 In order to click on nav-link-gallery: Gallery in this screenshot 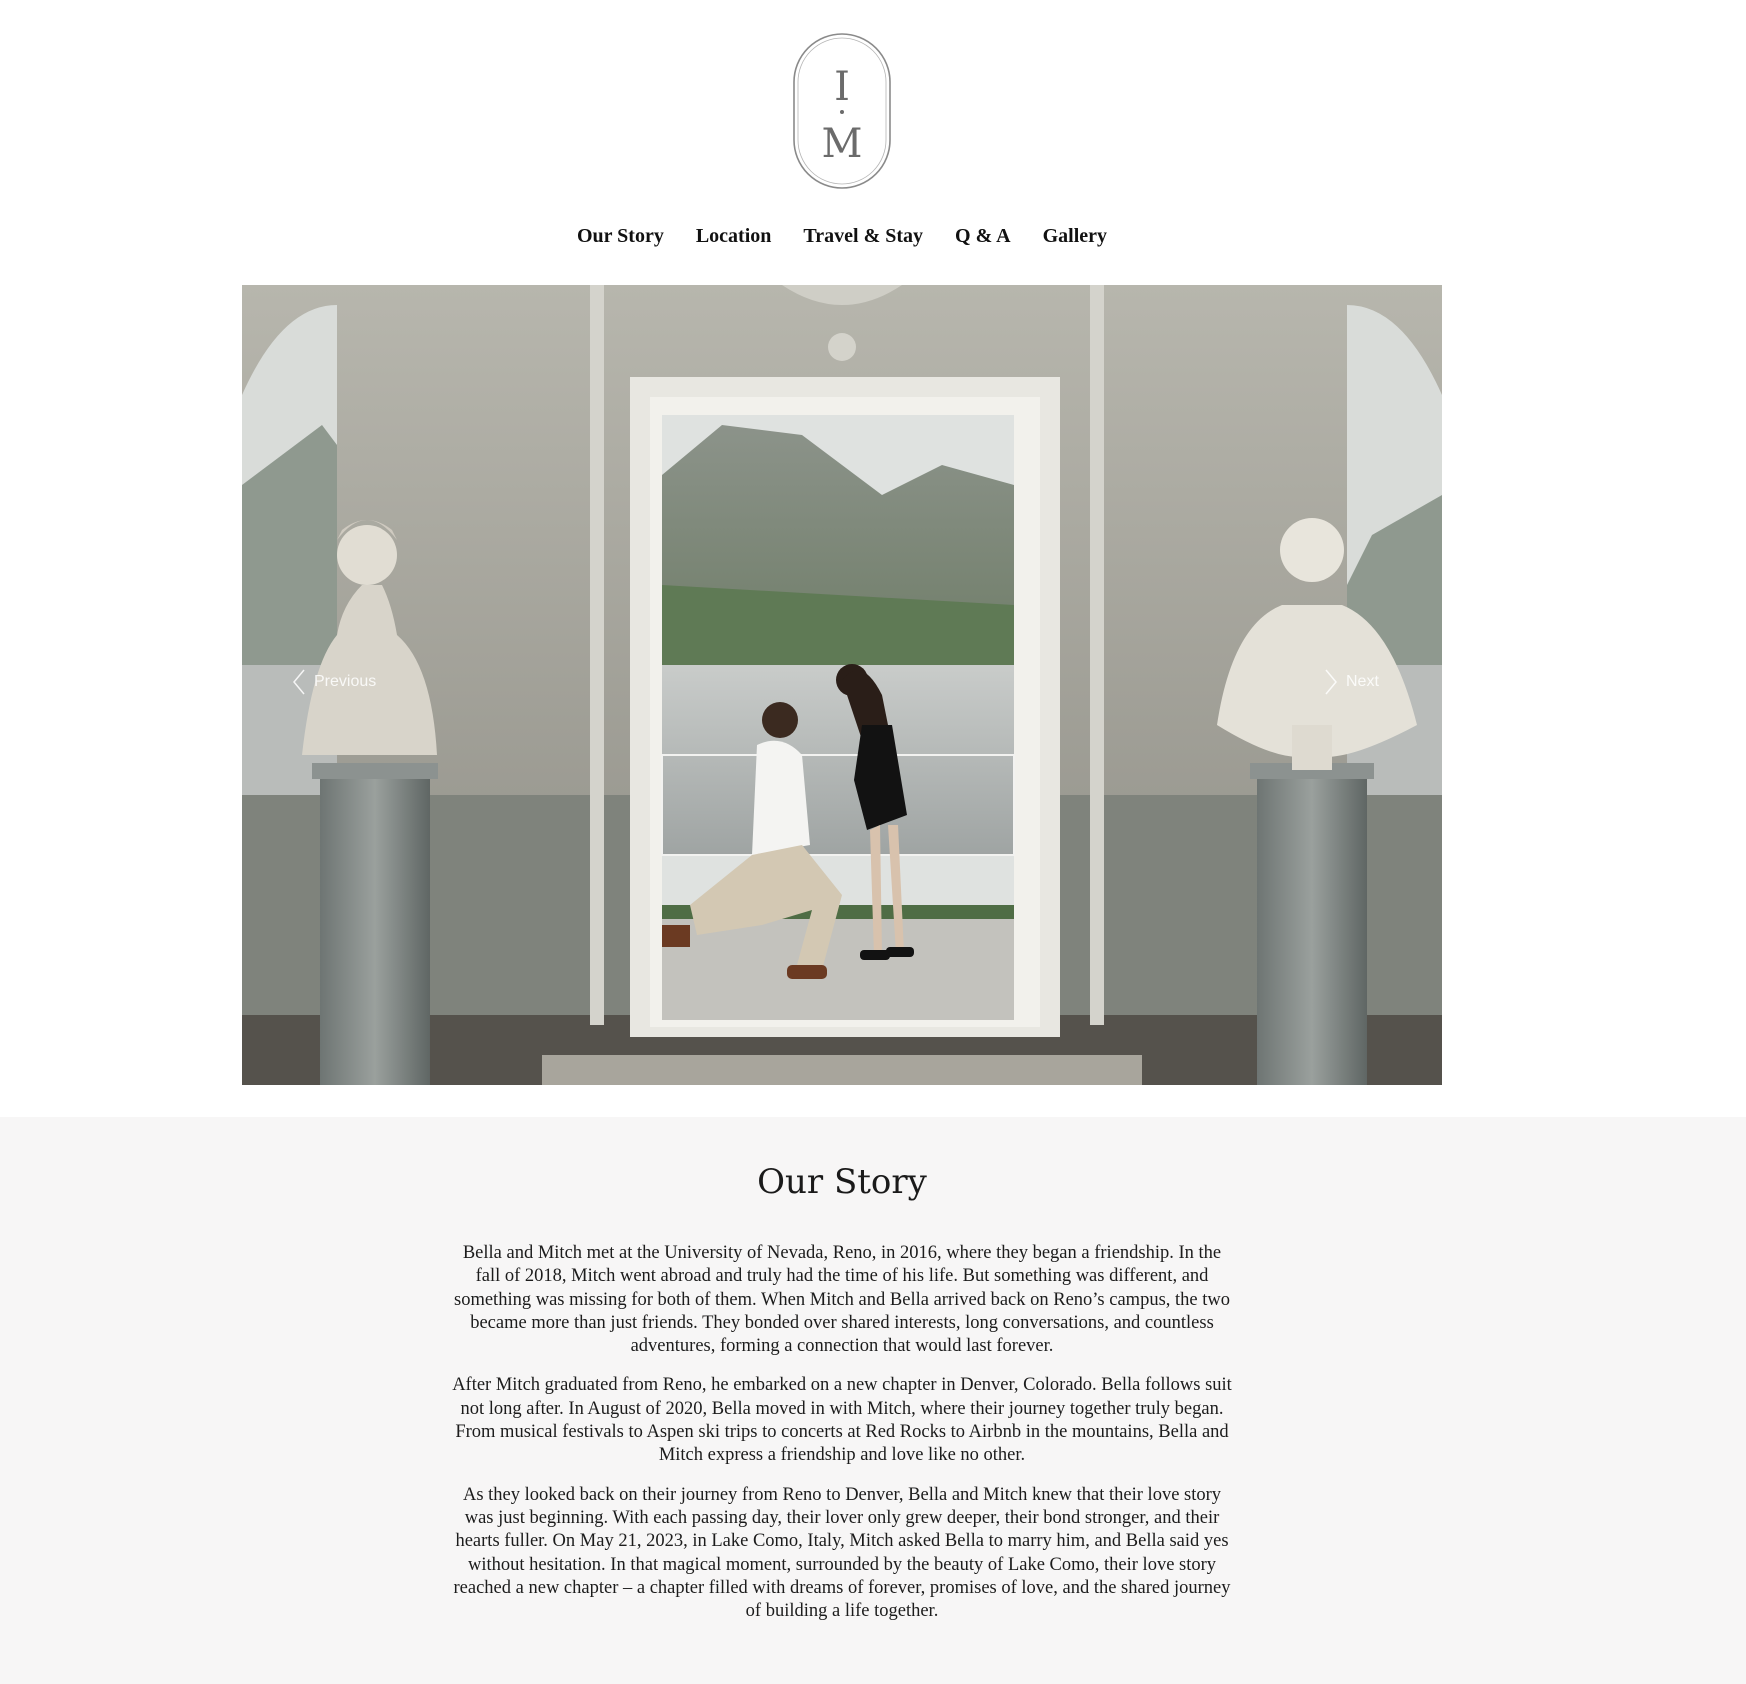, I will do `click(1075, 236)`.